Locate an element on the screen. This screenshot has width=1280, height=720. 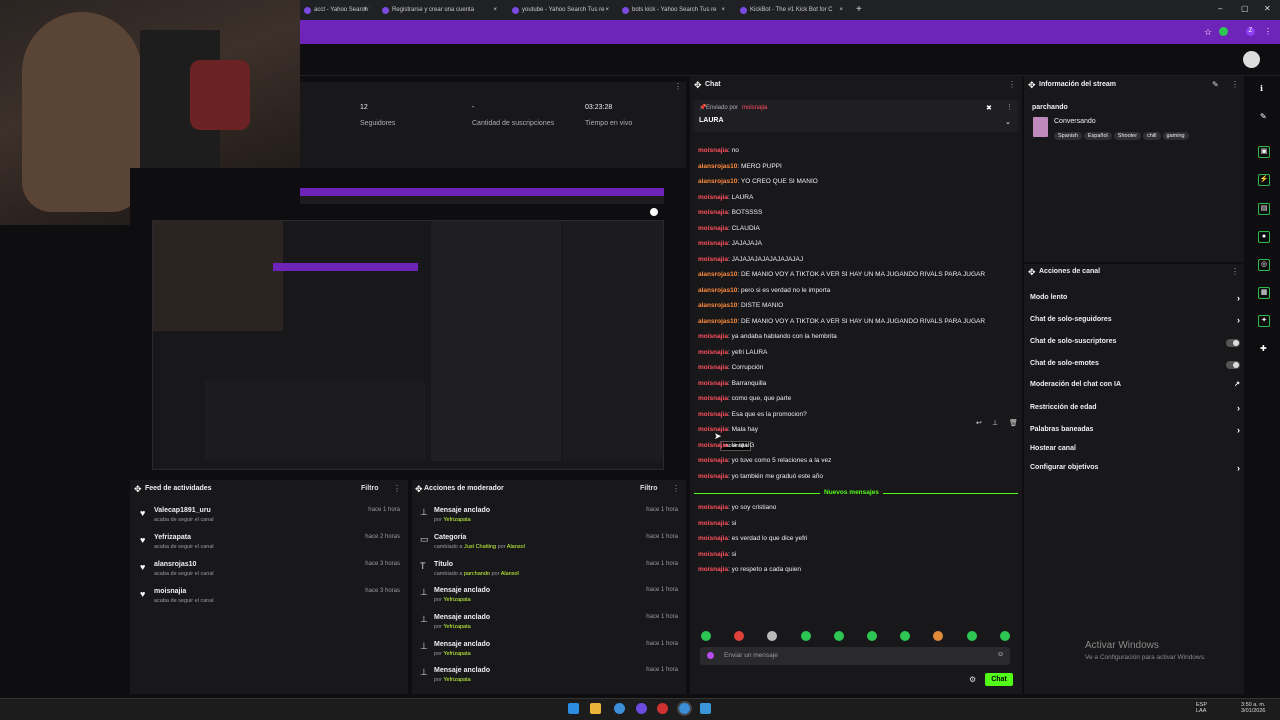
channel-action-item: Palabras baneadas › is located at coordinates (1135, 432).